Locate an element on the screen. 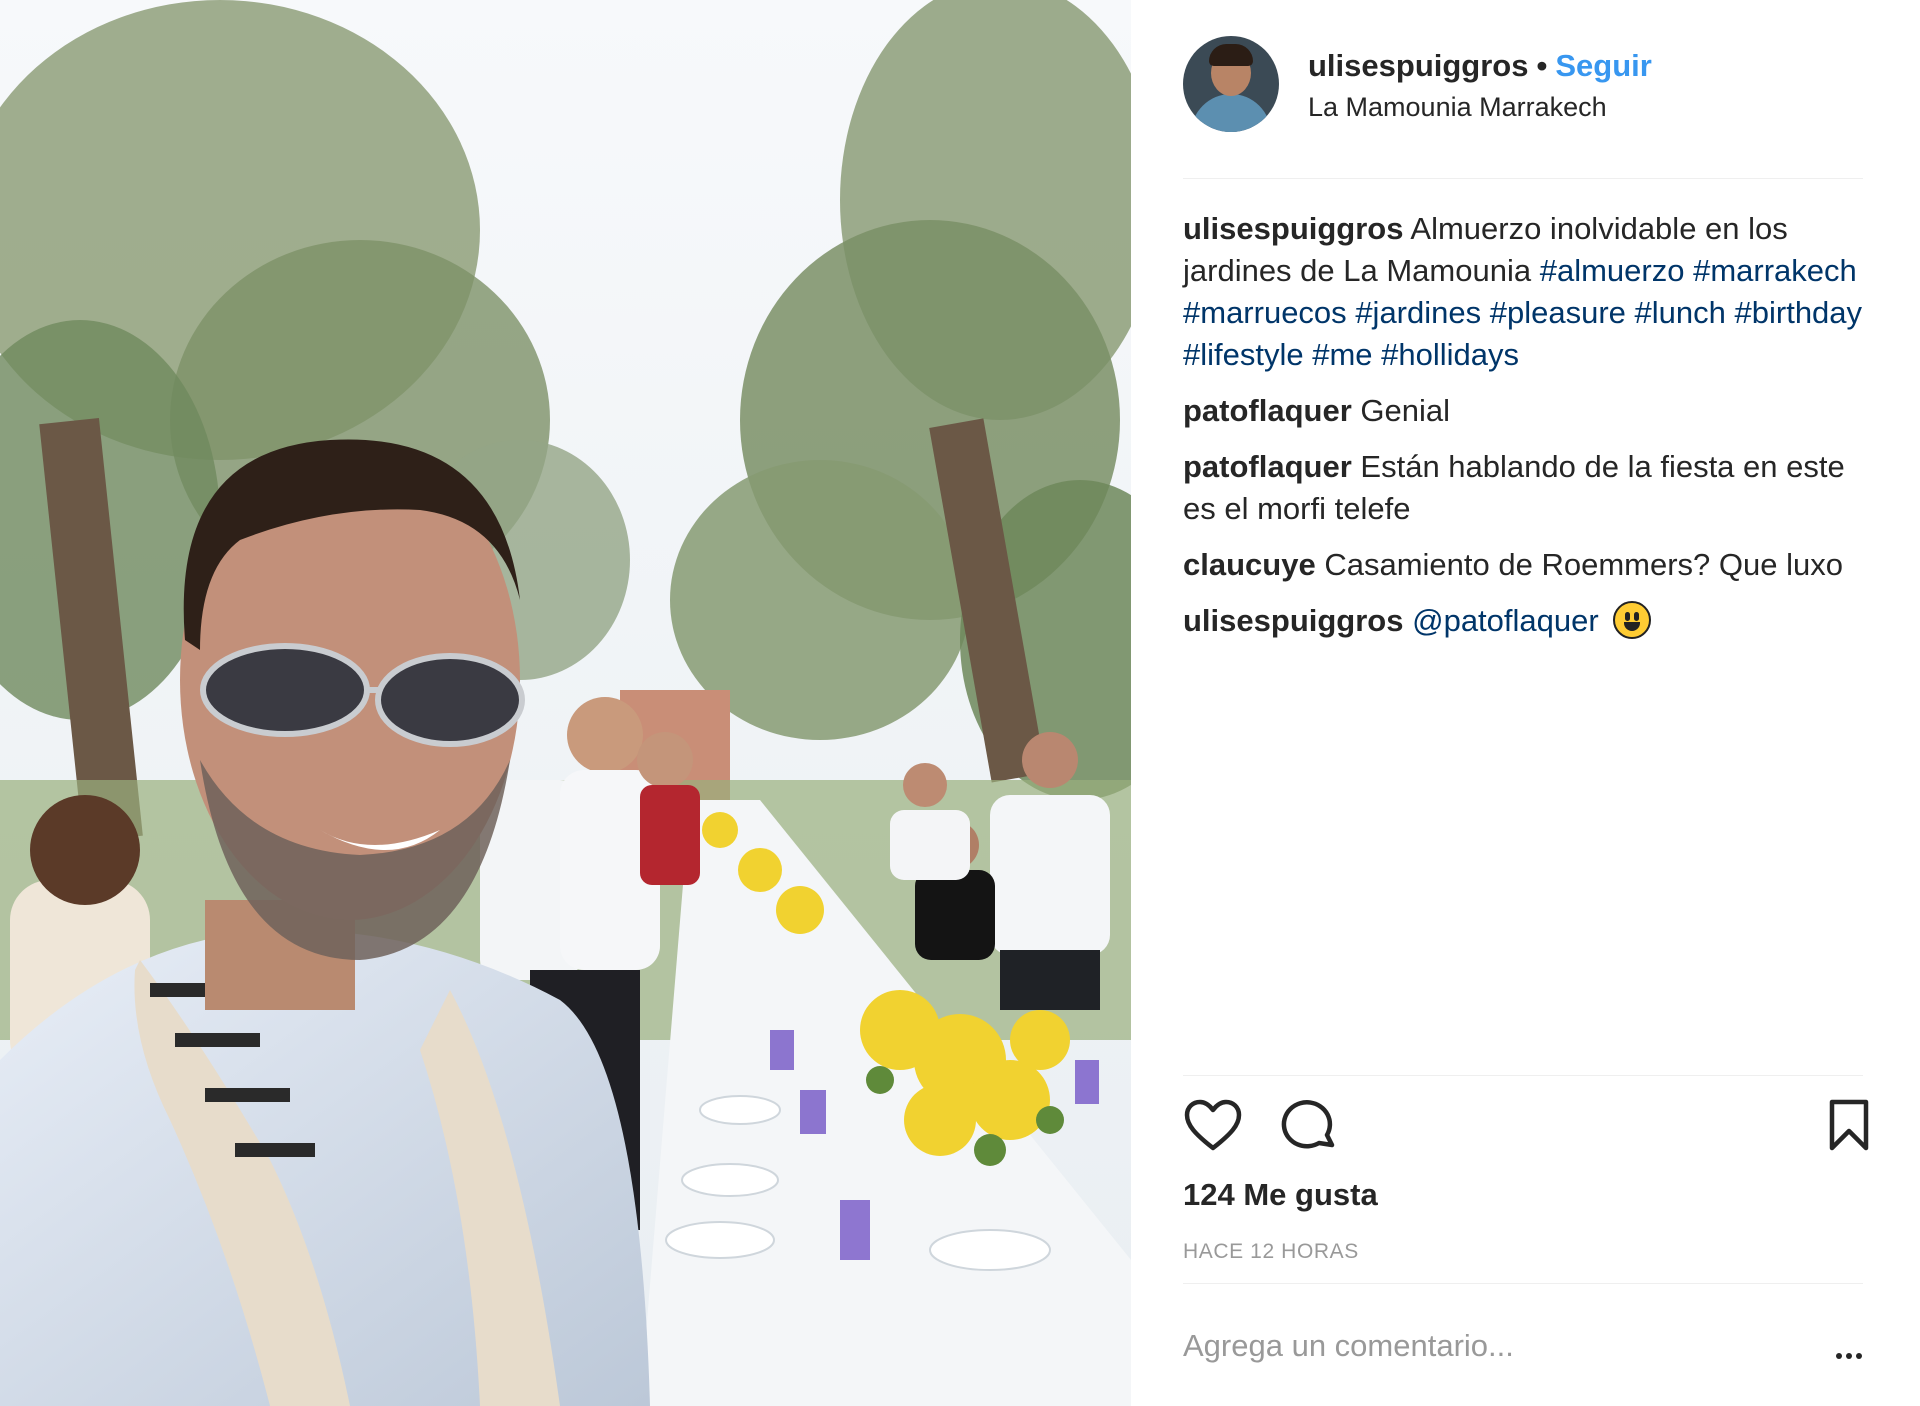  actions-divider is located at coordinates (1523, 1075).